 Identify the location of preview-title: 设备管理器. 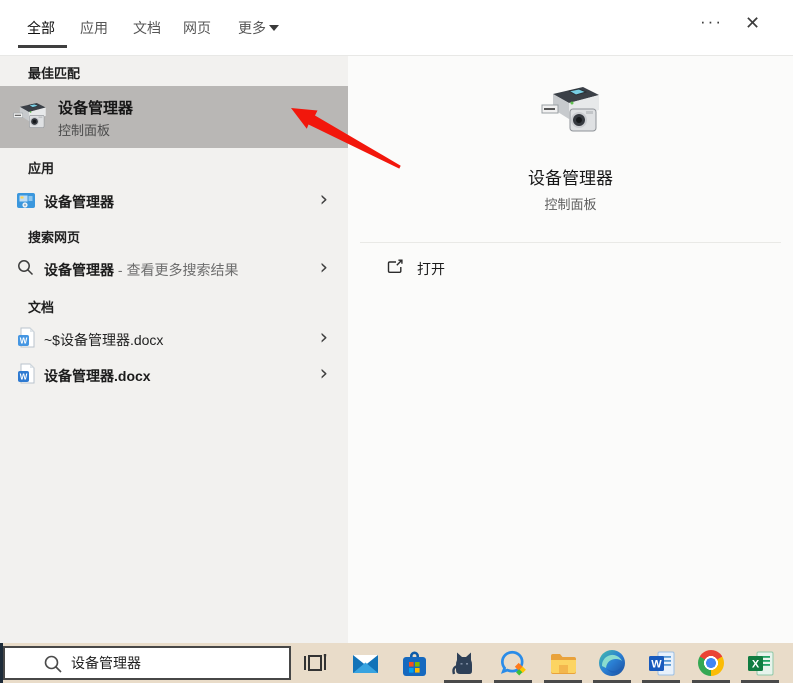
(570, 178).